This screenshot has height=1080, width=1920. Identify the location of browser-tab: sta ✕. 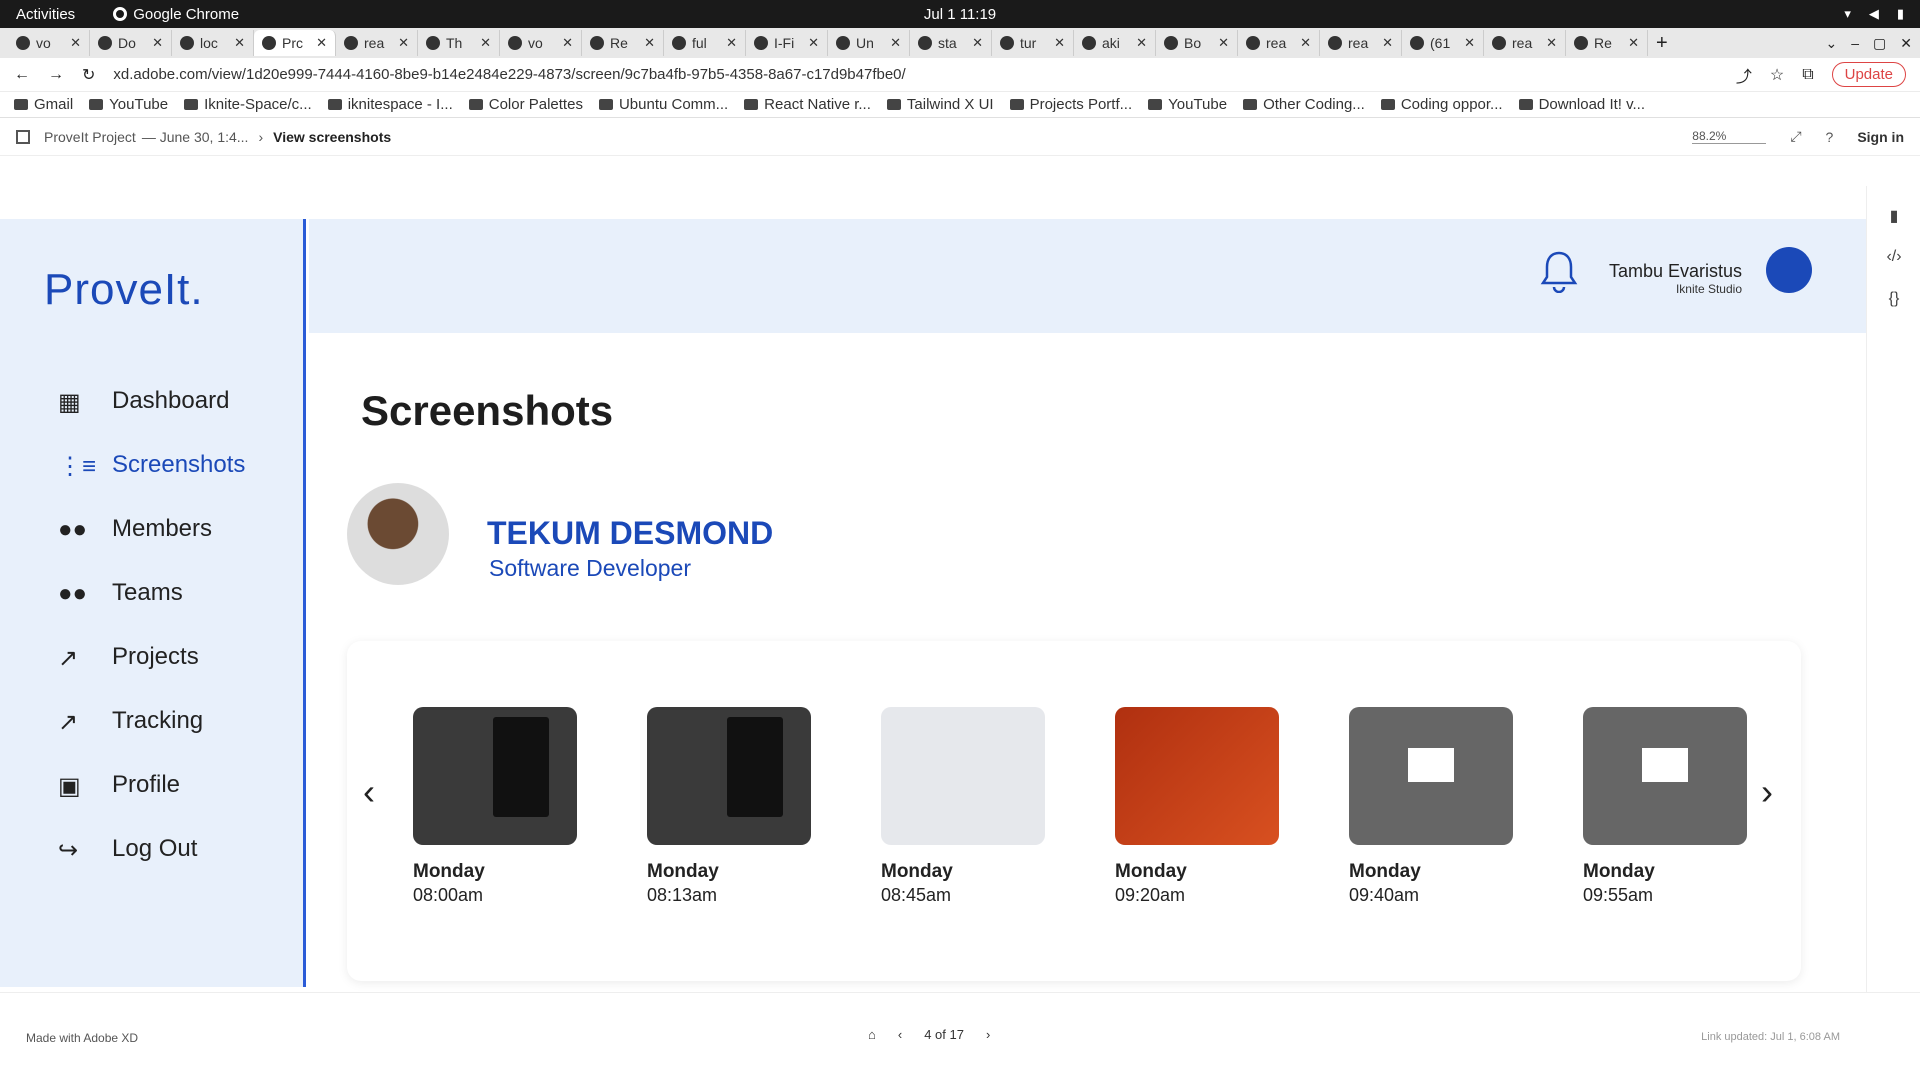
(951, 43).